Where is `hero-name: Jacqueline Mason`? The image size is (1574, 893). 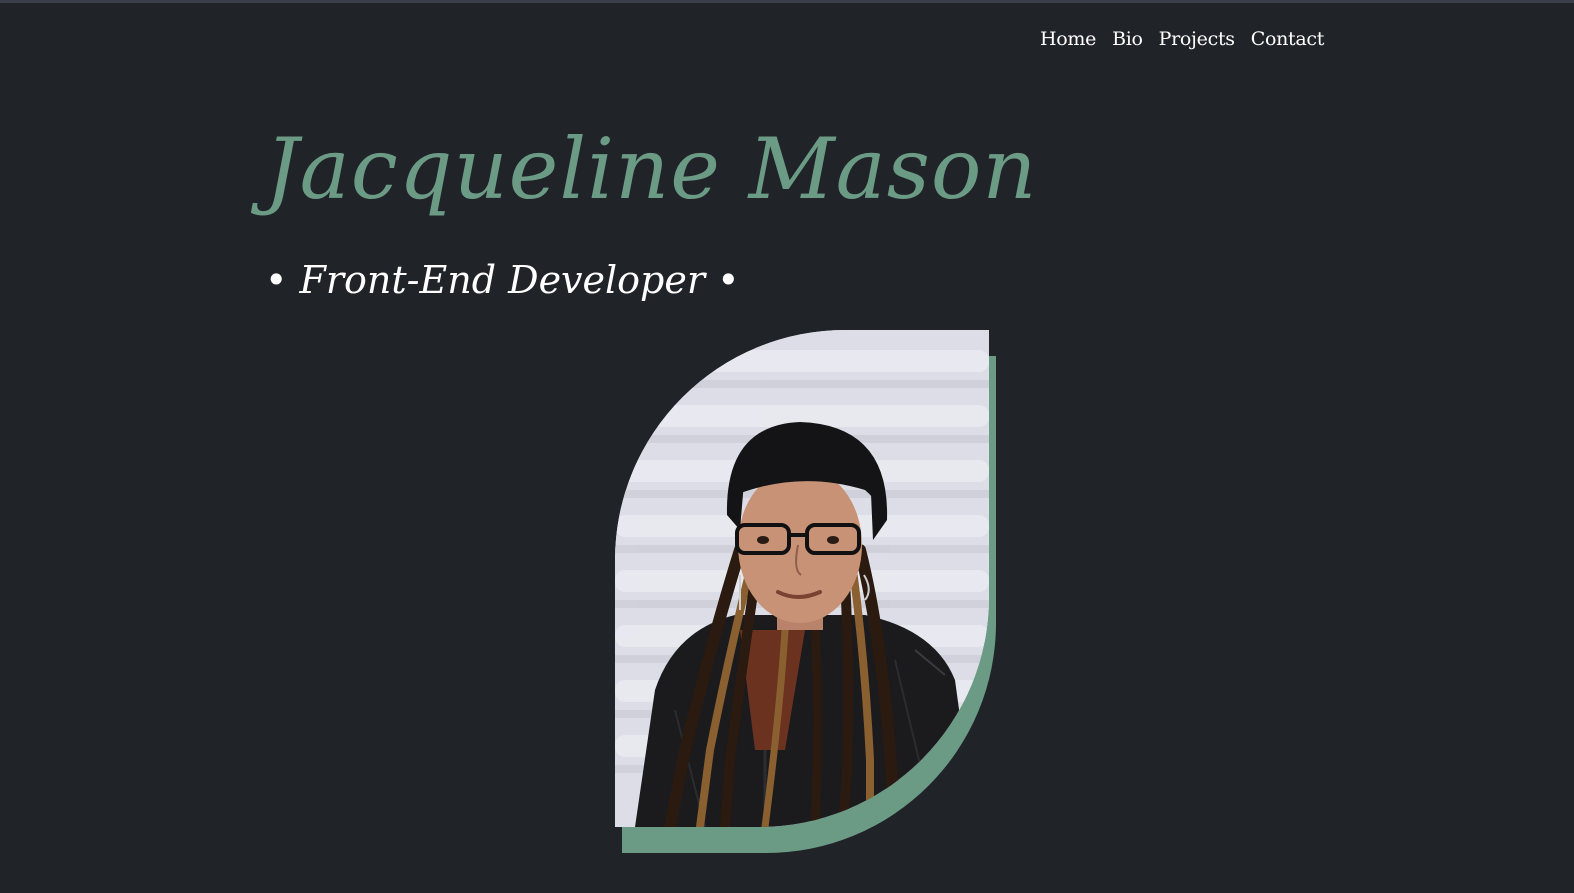
hero-name: Jacqueline Mason is located at coordinates (651, 169).